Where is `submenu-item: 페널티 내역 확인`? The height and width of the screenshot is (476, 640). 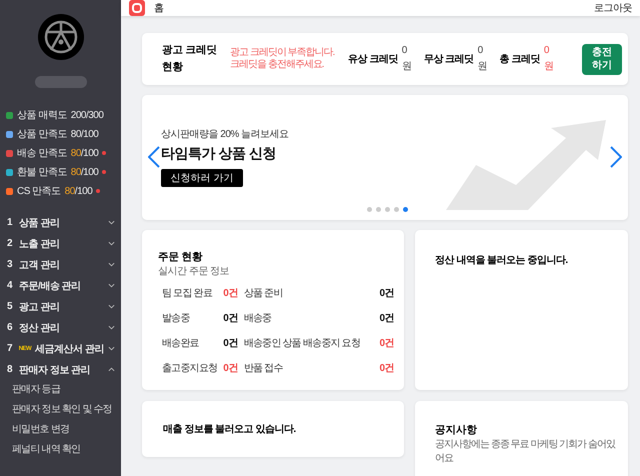
submenu-item: 페널티 내역 확인 is located at coordinates (60, 450).